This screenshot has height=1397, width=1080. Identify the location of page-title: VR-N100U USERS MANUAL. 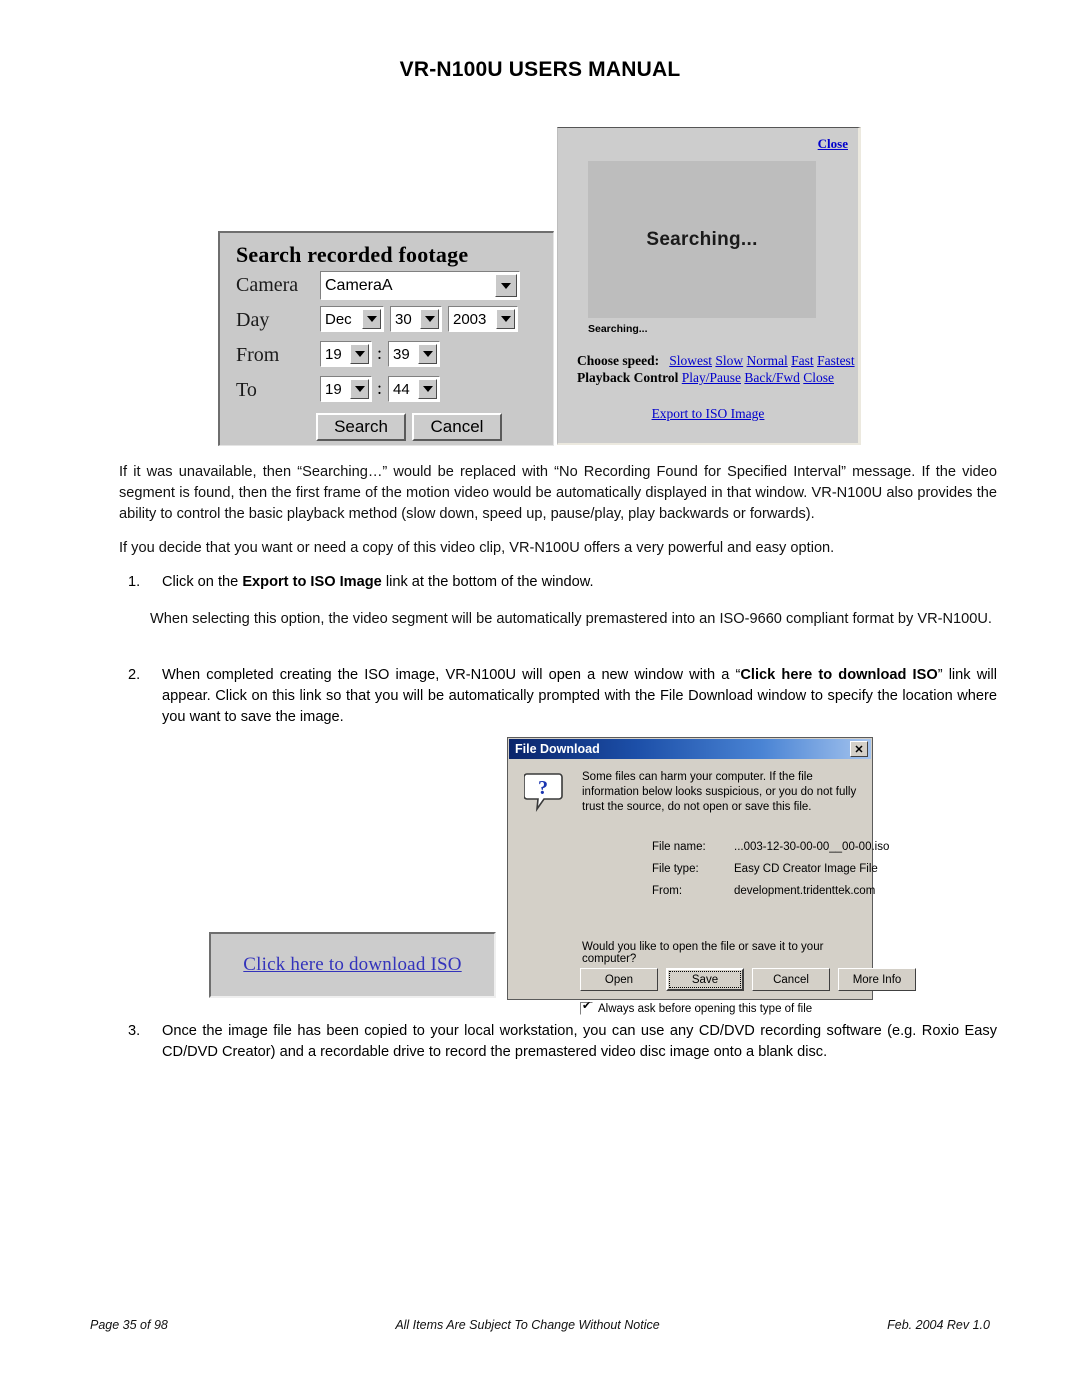
(540, 69).